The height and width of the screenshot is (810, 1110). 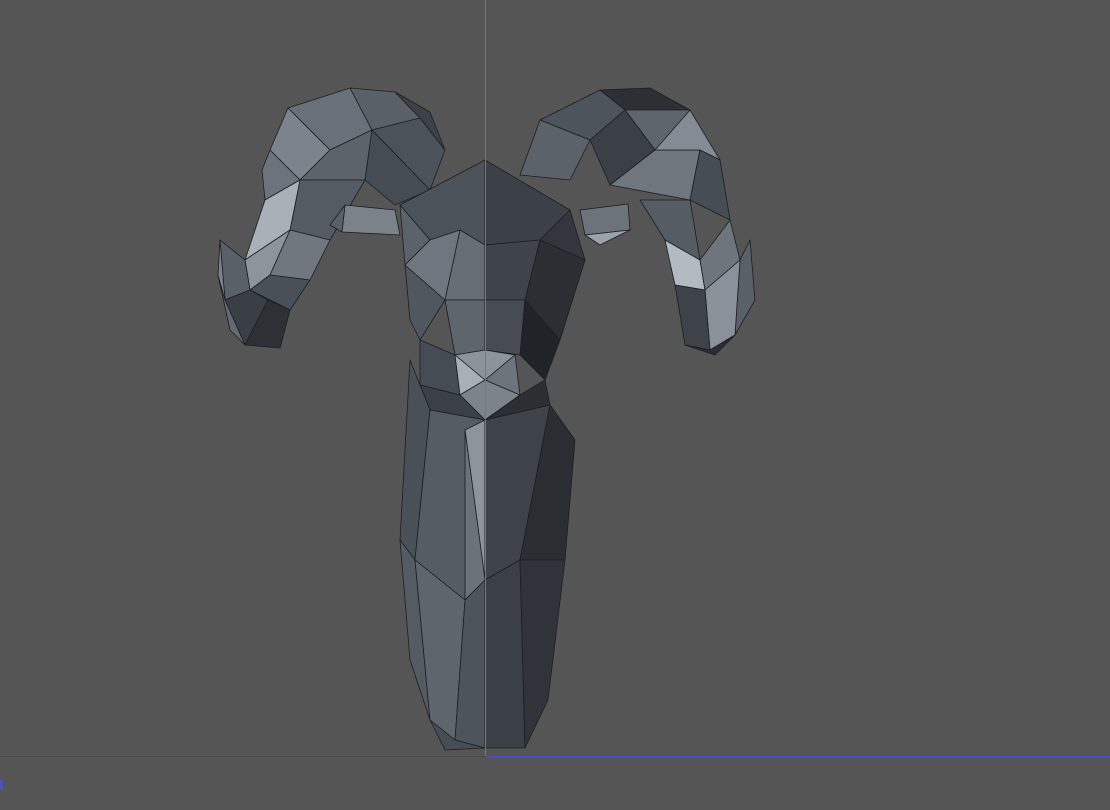 What do you see at coordinates (1, 785) in the screenshot?
I see `axis-gizmo-marker` at bounding box center [1, 785].